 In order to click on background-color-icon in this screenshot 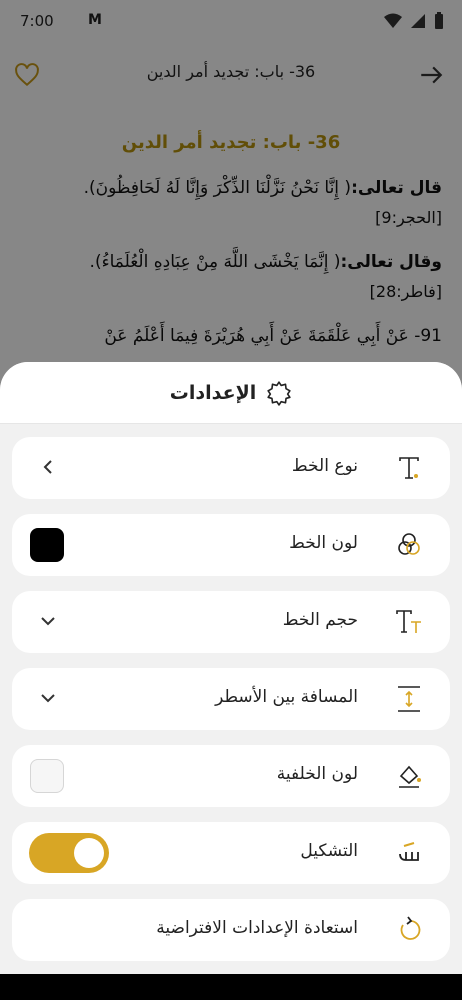, I will do `click(410, 776)`.